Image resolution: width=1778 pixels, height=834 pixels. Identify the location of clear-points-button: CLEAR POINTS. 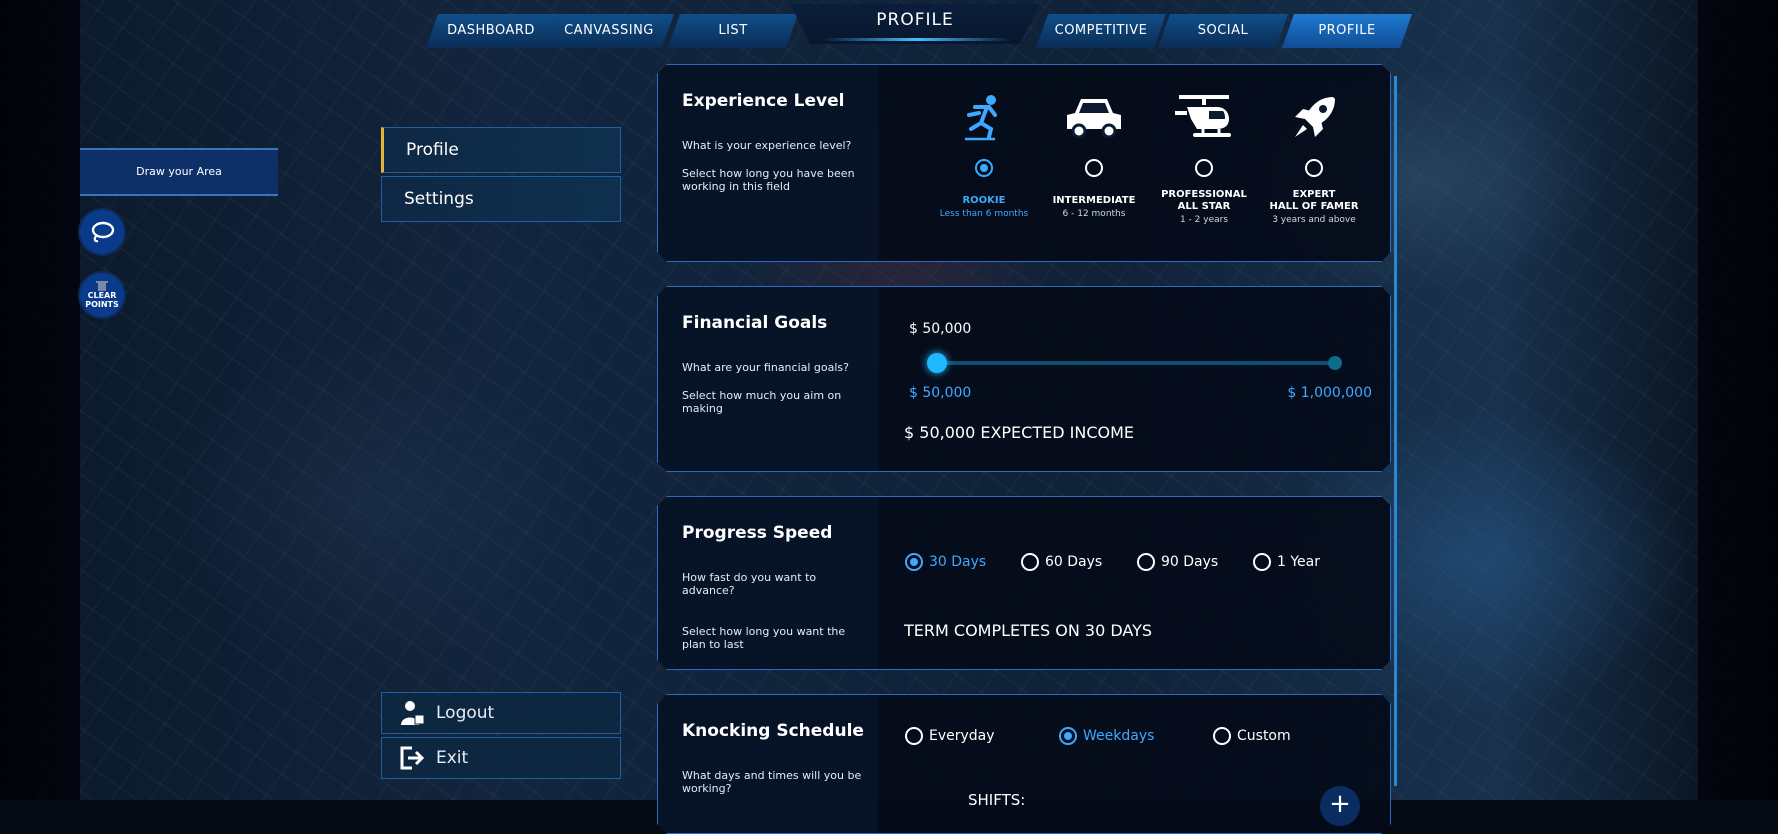
(102, 295).